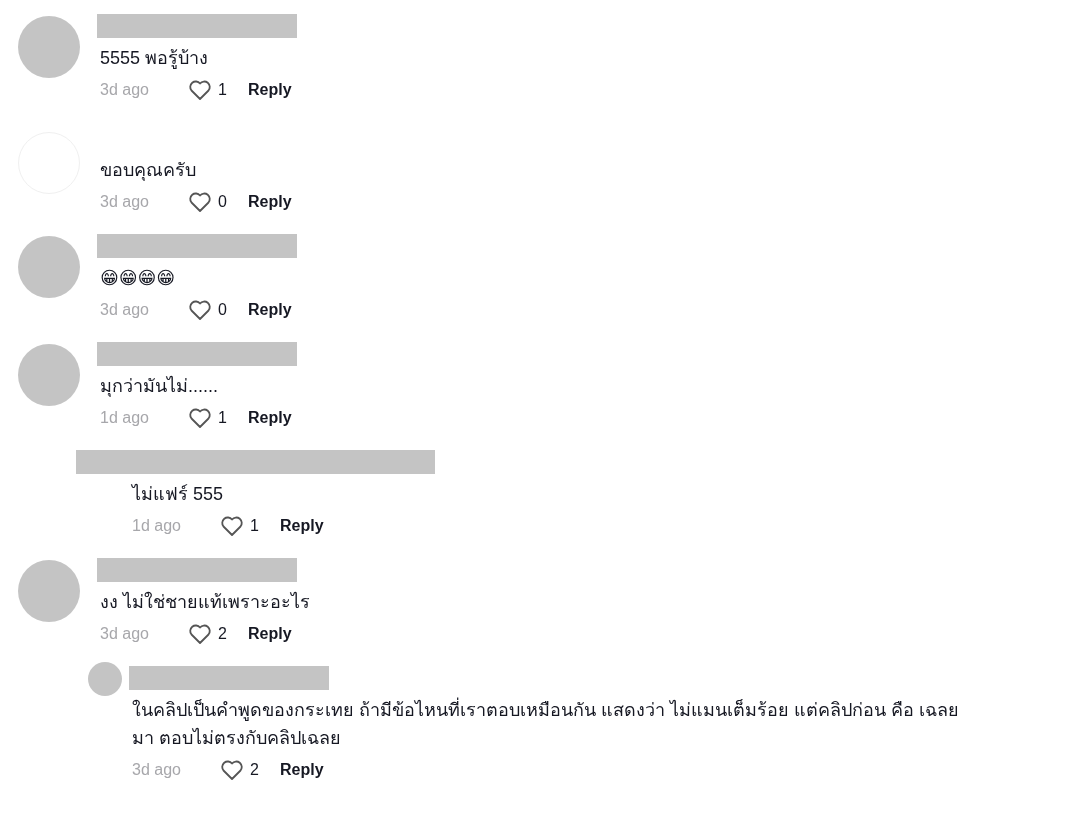 This screenshot has height=835, width=1071. Describe the element at coordinates (138, 278) in the screenshot. I see `comment-text: 😁😁😁😁` at that location.